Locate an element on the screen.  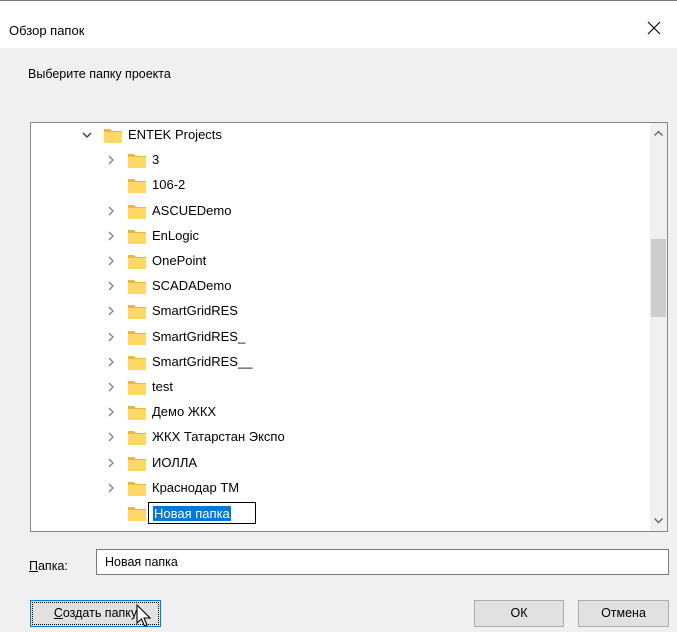
rename-input: Новая папка is located at coordinates (202, 513).